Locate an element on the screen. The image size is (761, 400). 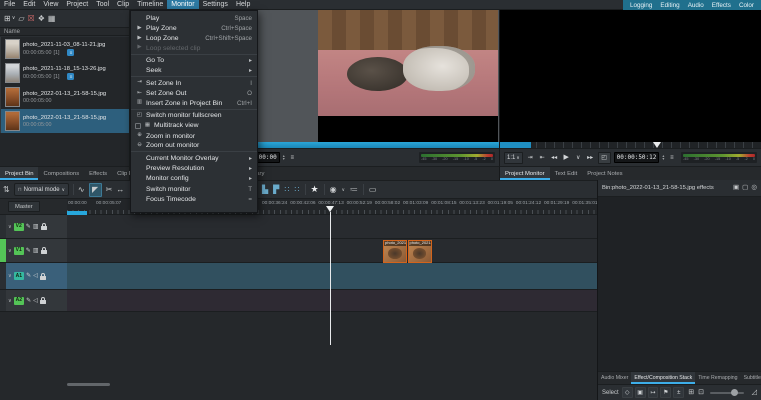
menu-item: Go To ▸ is located at coordinates (194, 61).